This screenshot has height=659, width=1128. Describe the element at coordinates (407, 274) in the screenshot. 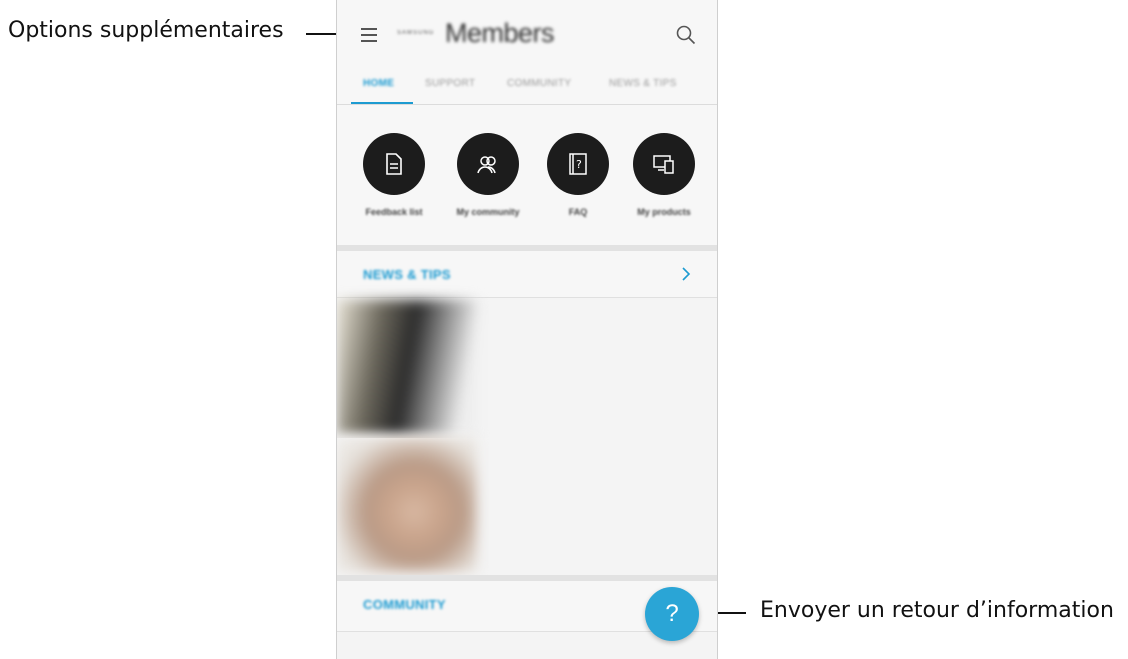

I see `section-title: NEWS & TIPS` at that location.